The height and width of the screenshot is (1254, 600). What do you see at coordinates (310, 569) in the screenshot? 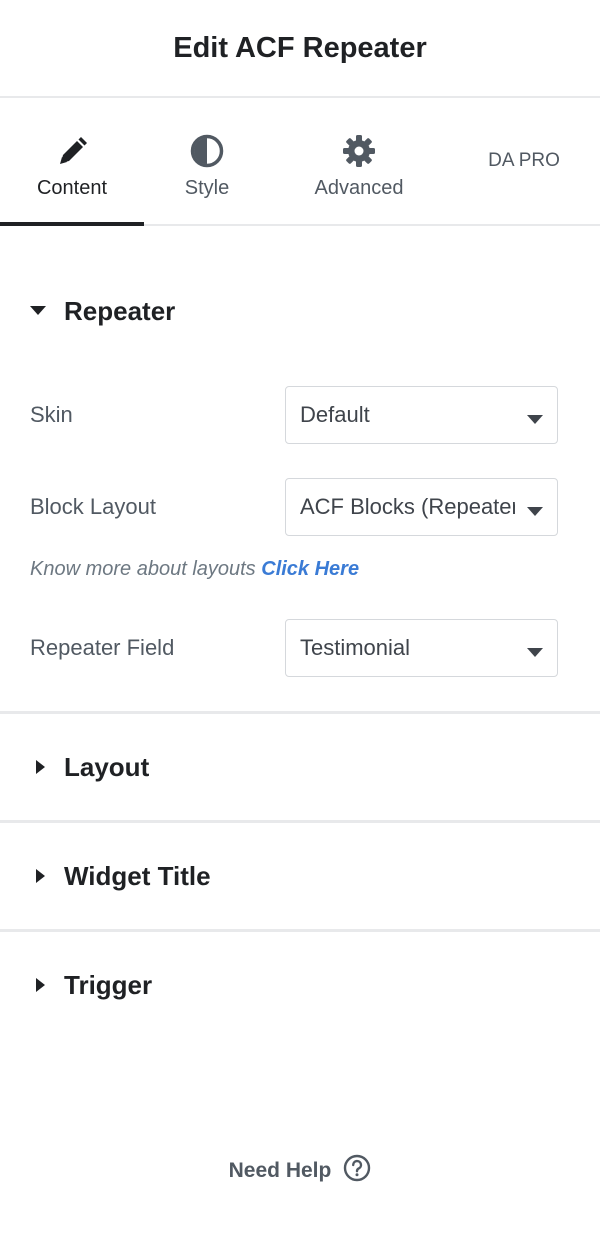
I see `click-here-link: Click Here` at bounding box center [310, 569].